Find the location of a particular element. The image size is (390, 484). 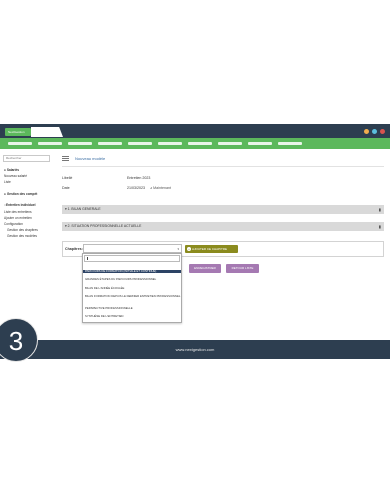

section-title: ▾ 2. SITUATION PROFESSIONNELLE ACTUELLE is located at coordinates (103, 226).